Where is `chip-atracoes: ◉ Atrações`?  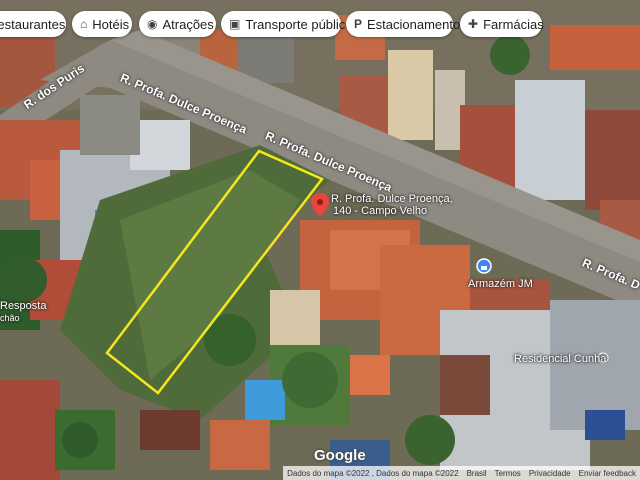 chip-atracoes: ◉ Atrações is located at coordinates (177, 24).